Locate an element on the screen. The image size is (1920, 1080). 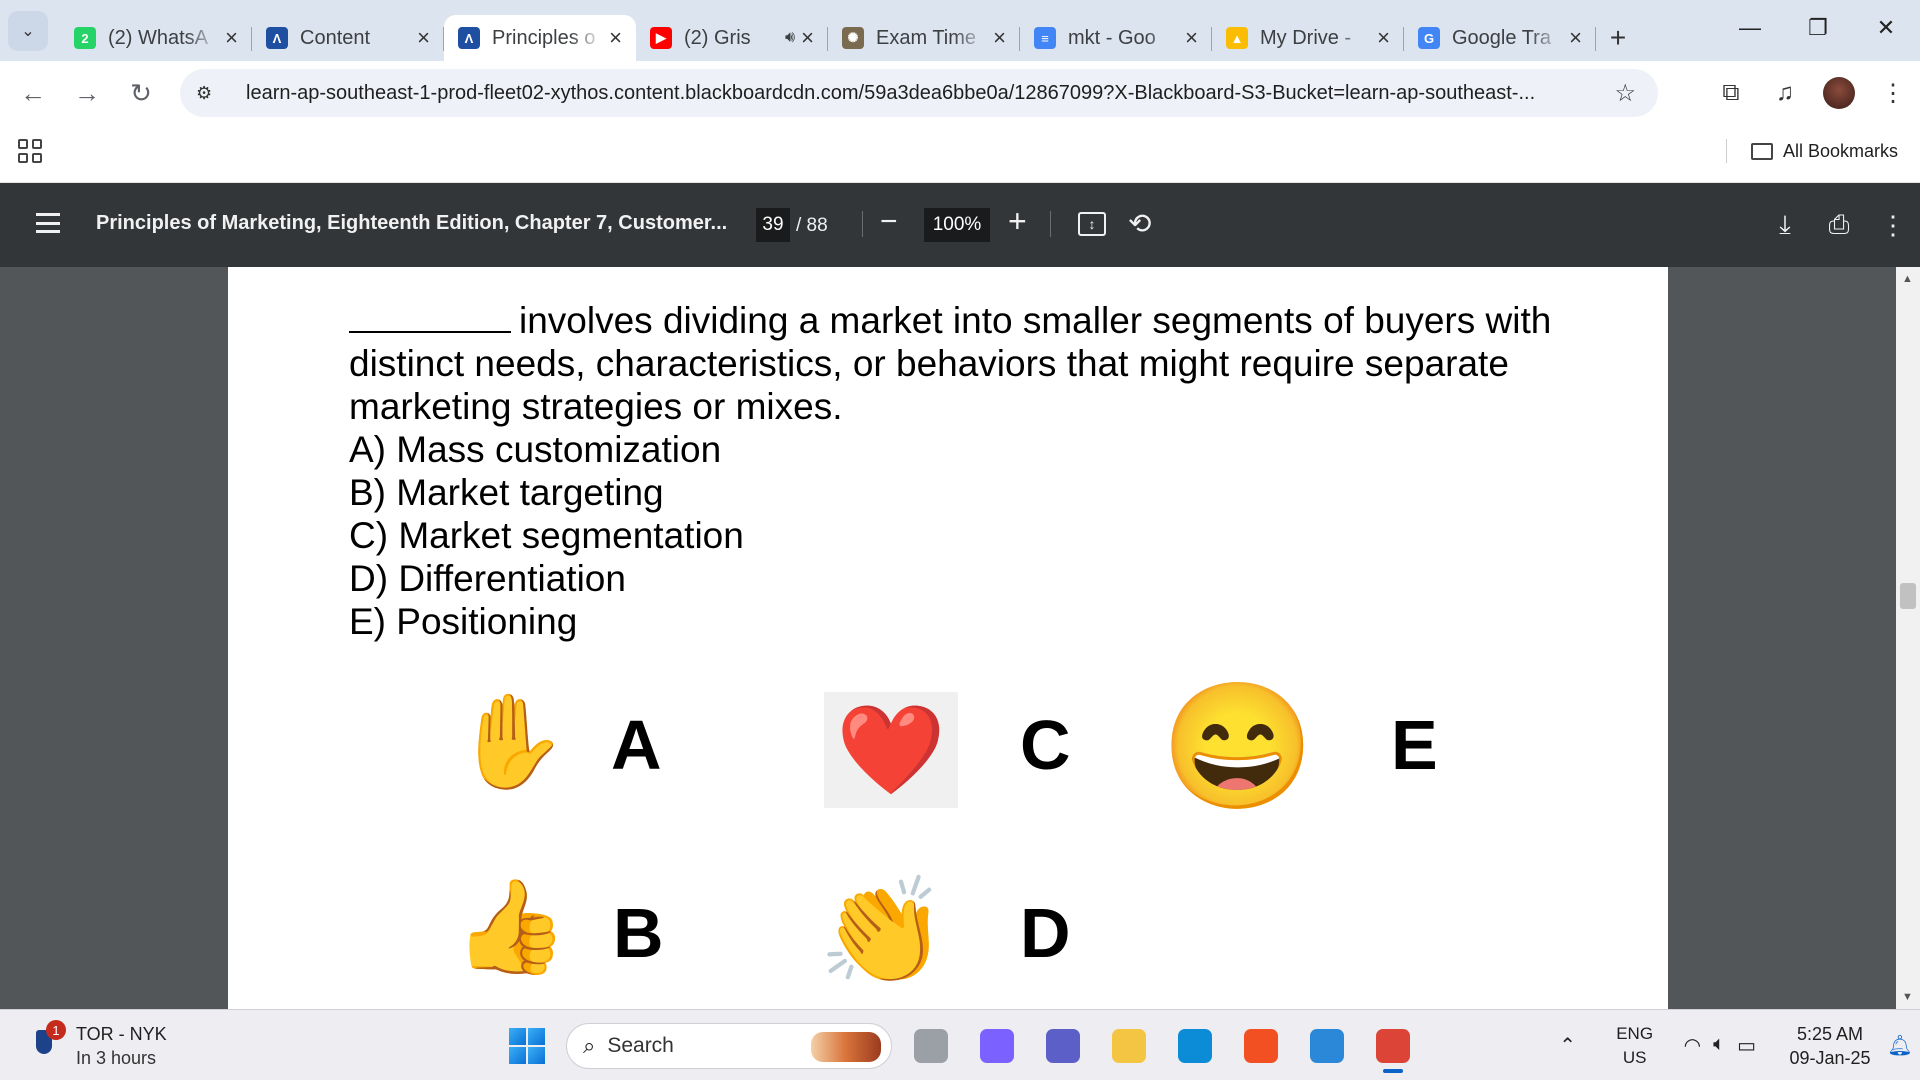
minimize-button: — is located at coordinates (1750, 28).